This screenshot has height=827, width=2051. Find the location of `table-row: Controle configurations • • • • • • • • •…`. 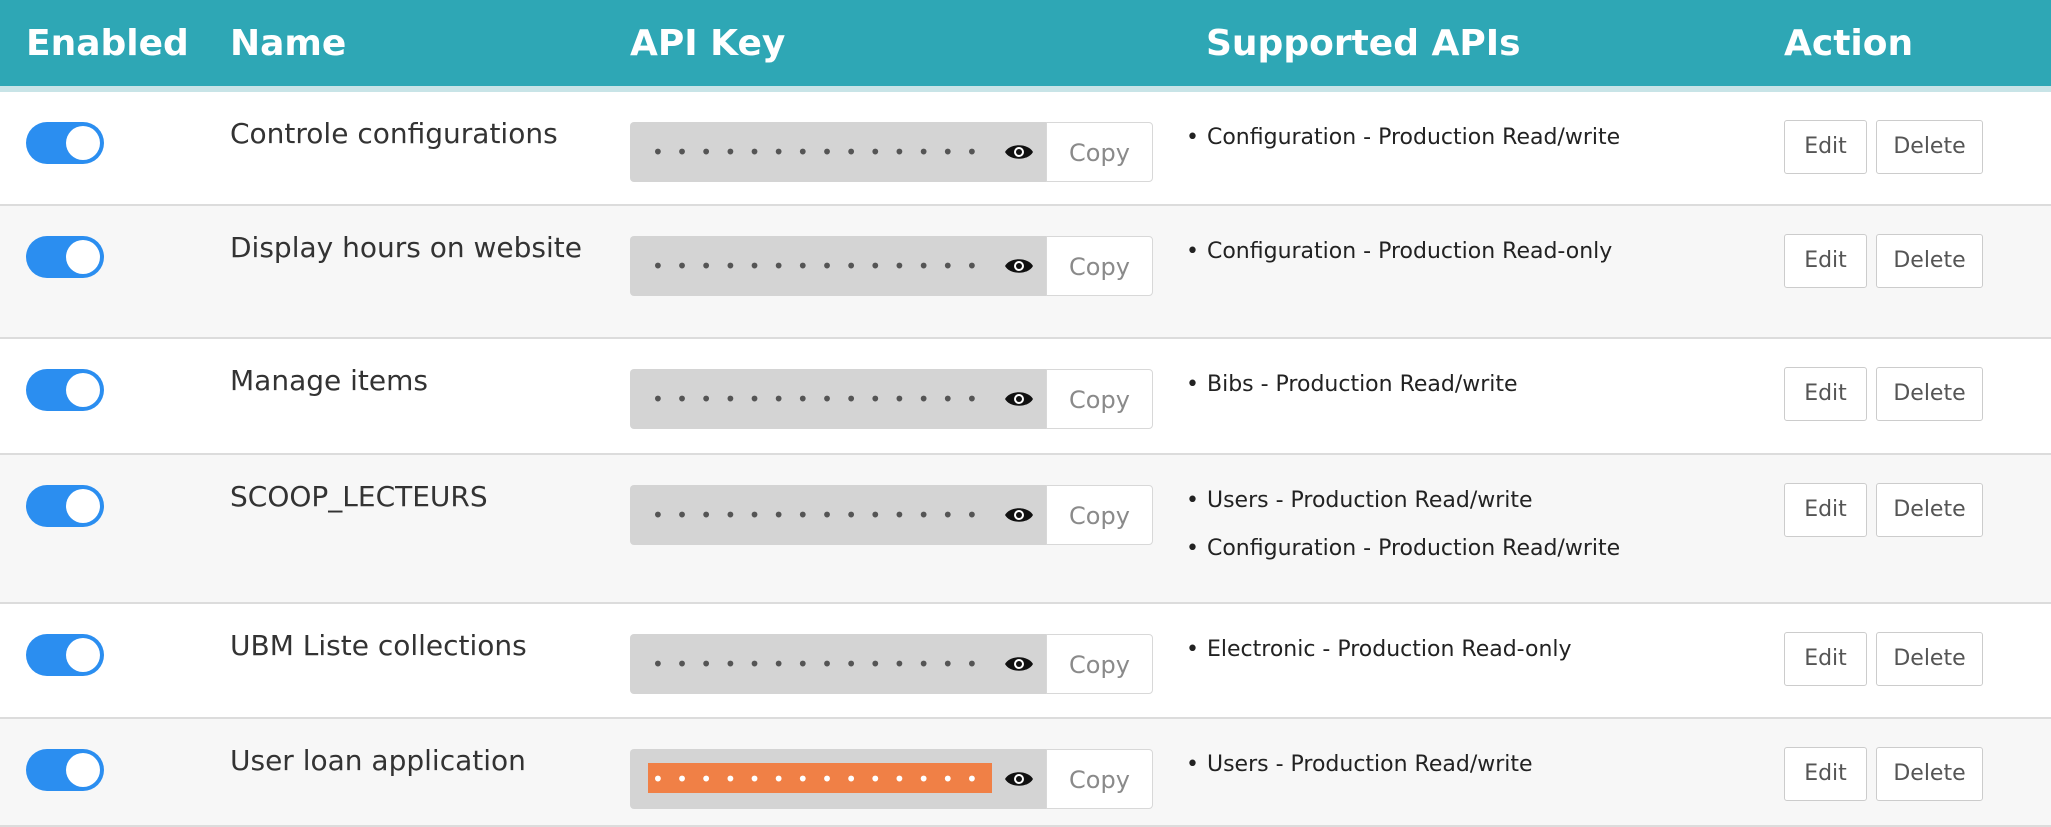

table-row: Controle configurations • • • • • • • • •… is located at coordinates (1025, 149).